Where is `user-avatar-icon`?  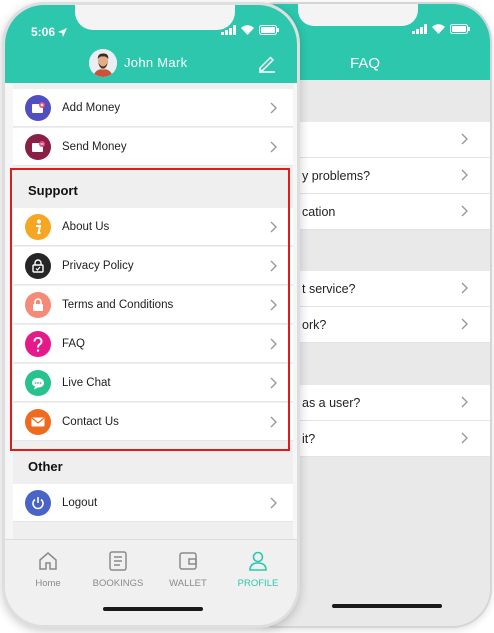 user-avatar-icon is located at coordinates (103, 63).